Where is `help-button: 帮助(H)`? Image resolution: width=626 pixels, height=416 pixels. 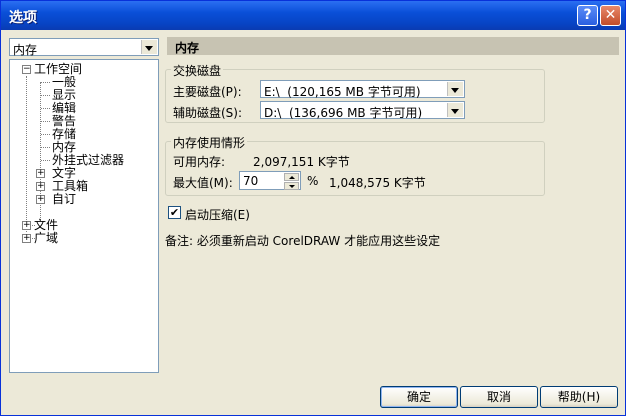 help-button: 帮助(H) is located at coordinates (579, 397).